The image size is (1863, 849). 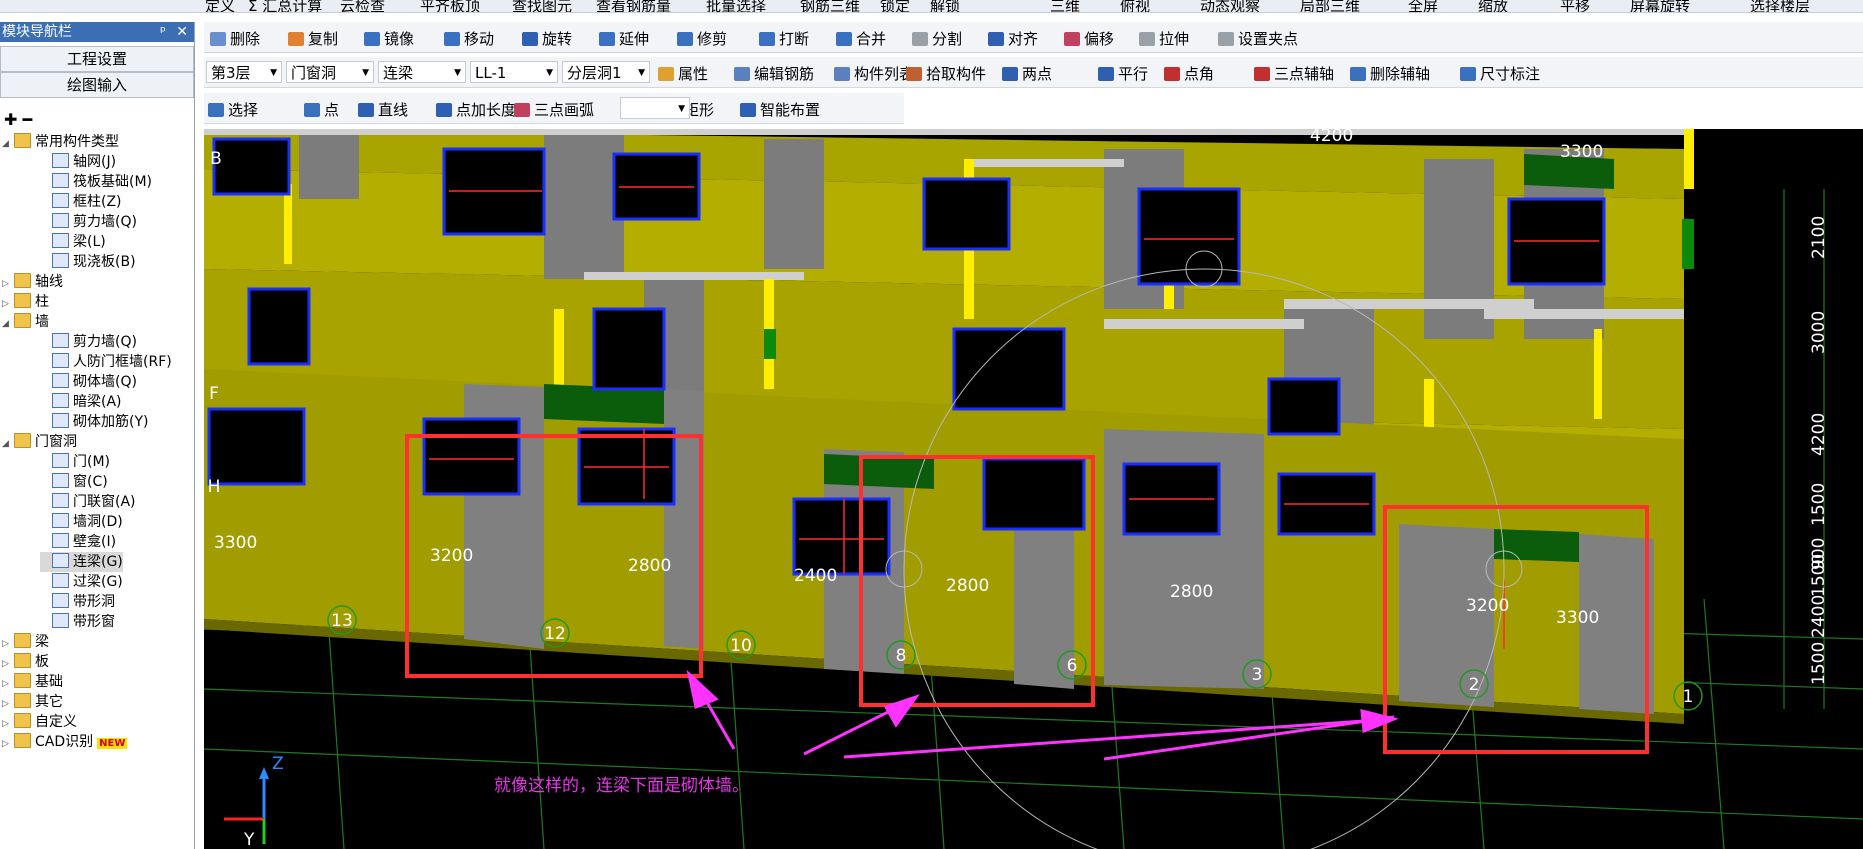 I want to click on tree-folder: ▷ 基础, so click(x=32, y=682).